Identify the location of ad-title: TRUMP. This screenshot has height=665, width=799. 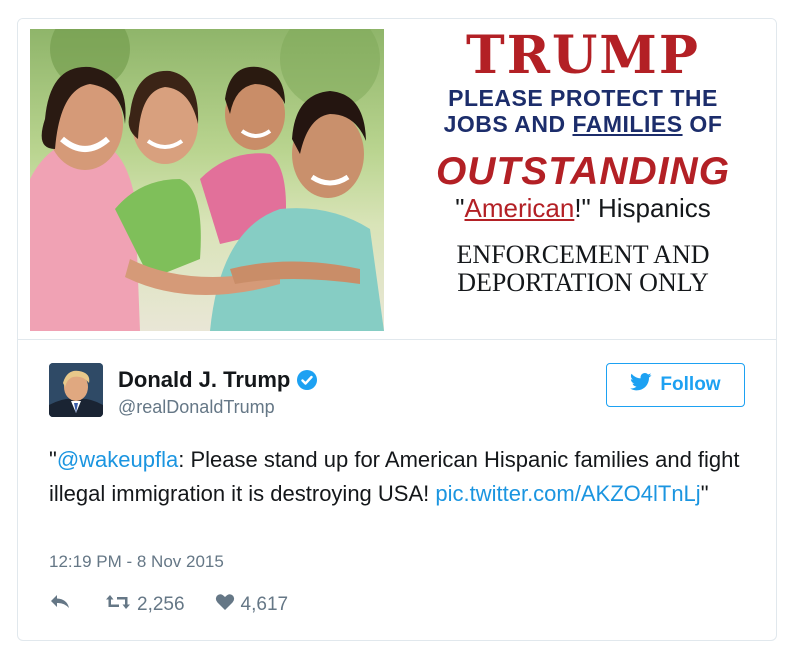
(583, 55).